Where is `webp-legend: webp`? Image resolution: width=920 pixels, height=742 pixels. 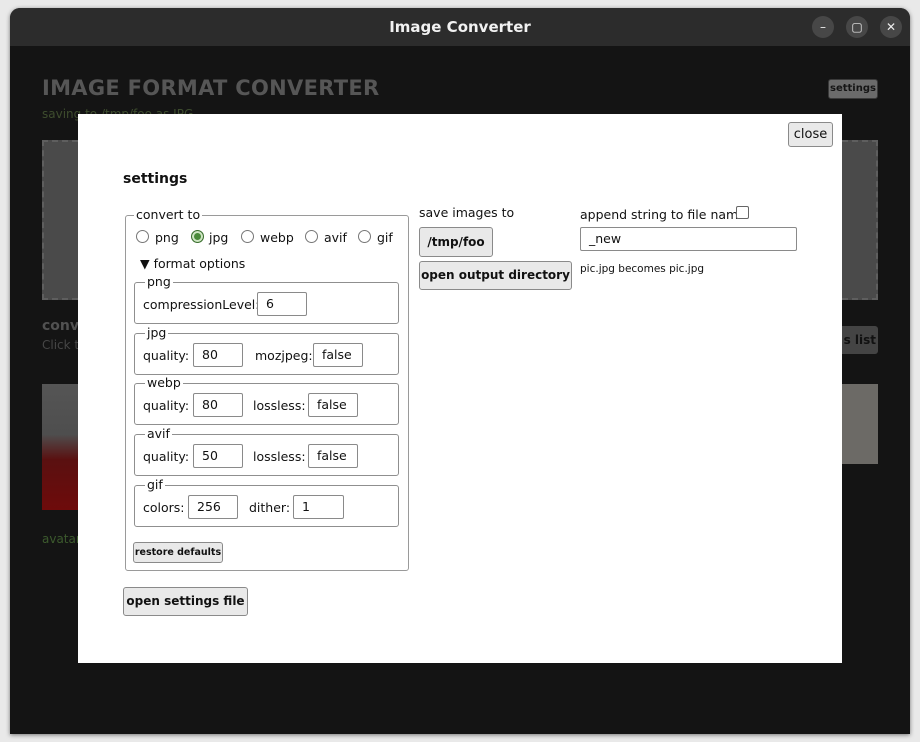
webp-legend: webp is located at coordinates (164, 382).